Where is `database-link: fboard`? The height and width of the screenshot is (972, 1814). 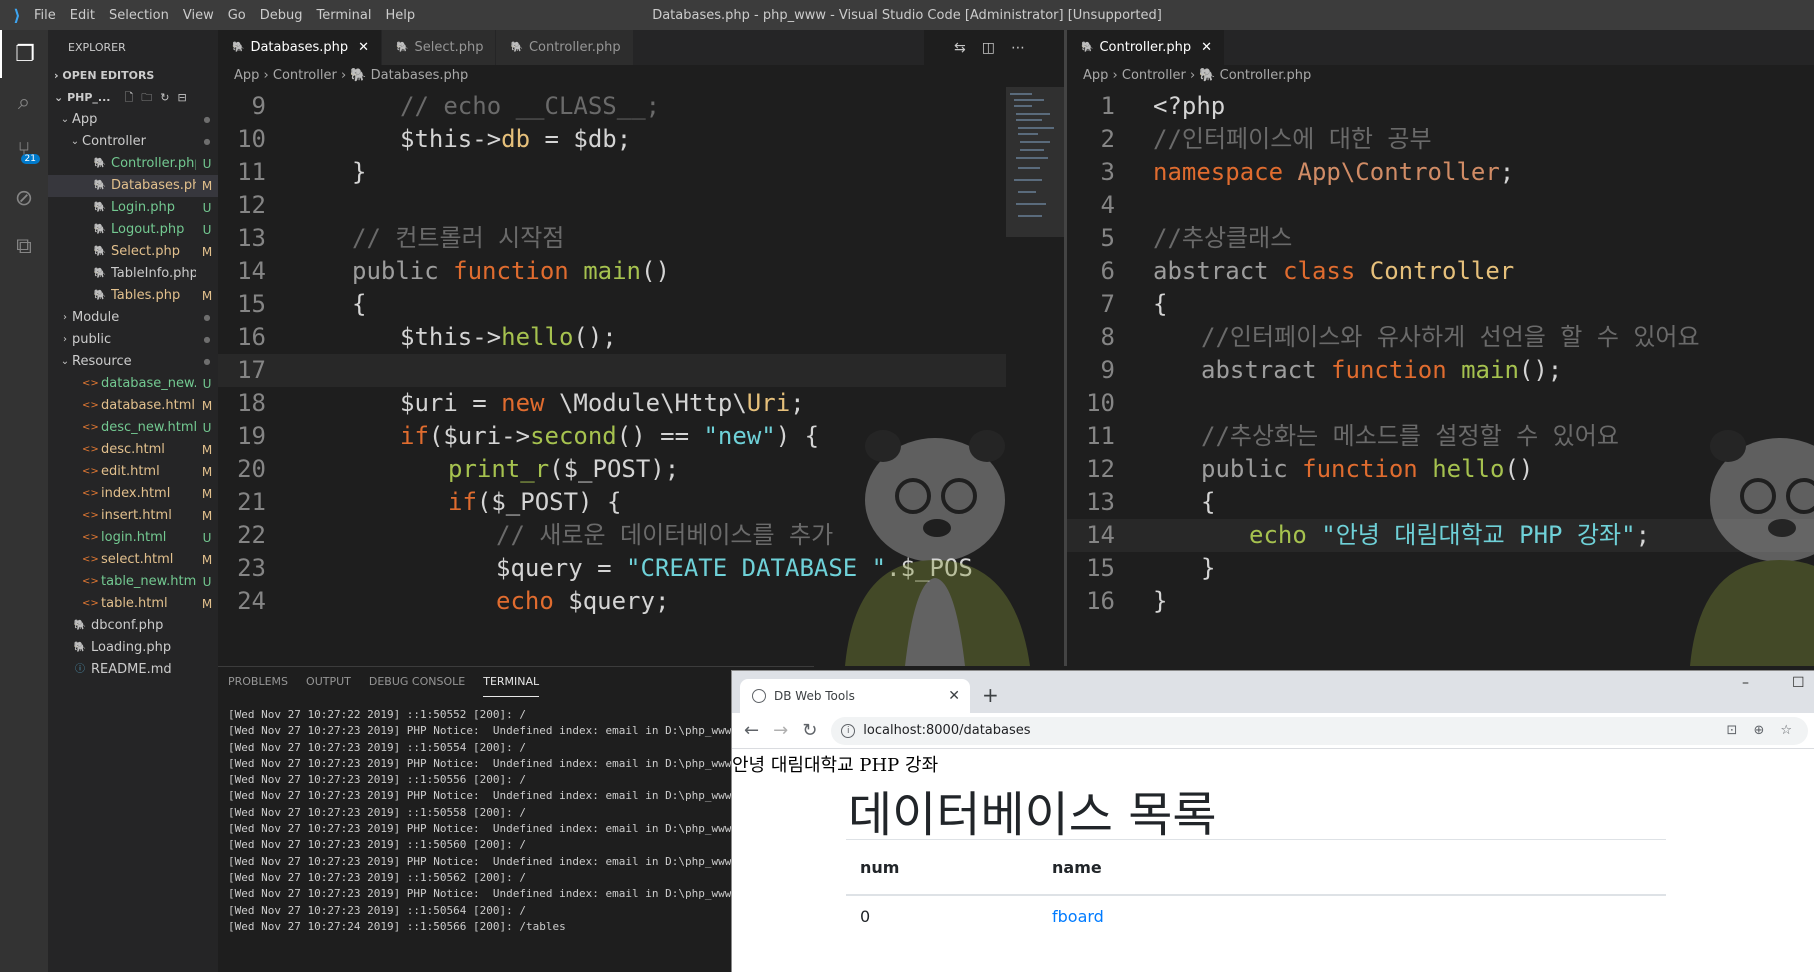 database-link: fboard is located at coordinates (1078, 916).